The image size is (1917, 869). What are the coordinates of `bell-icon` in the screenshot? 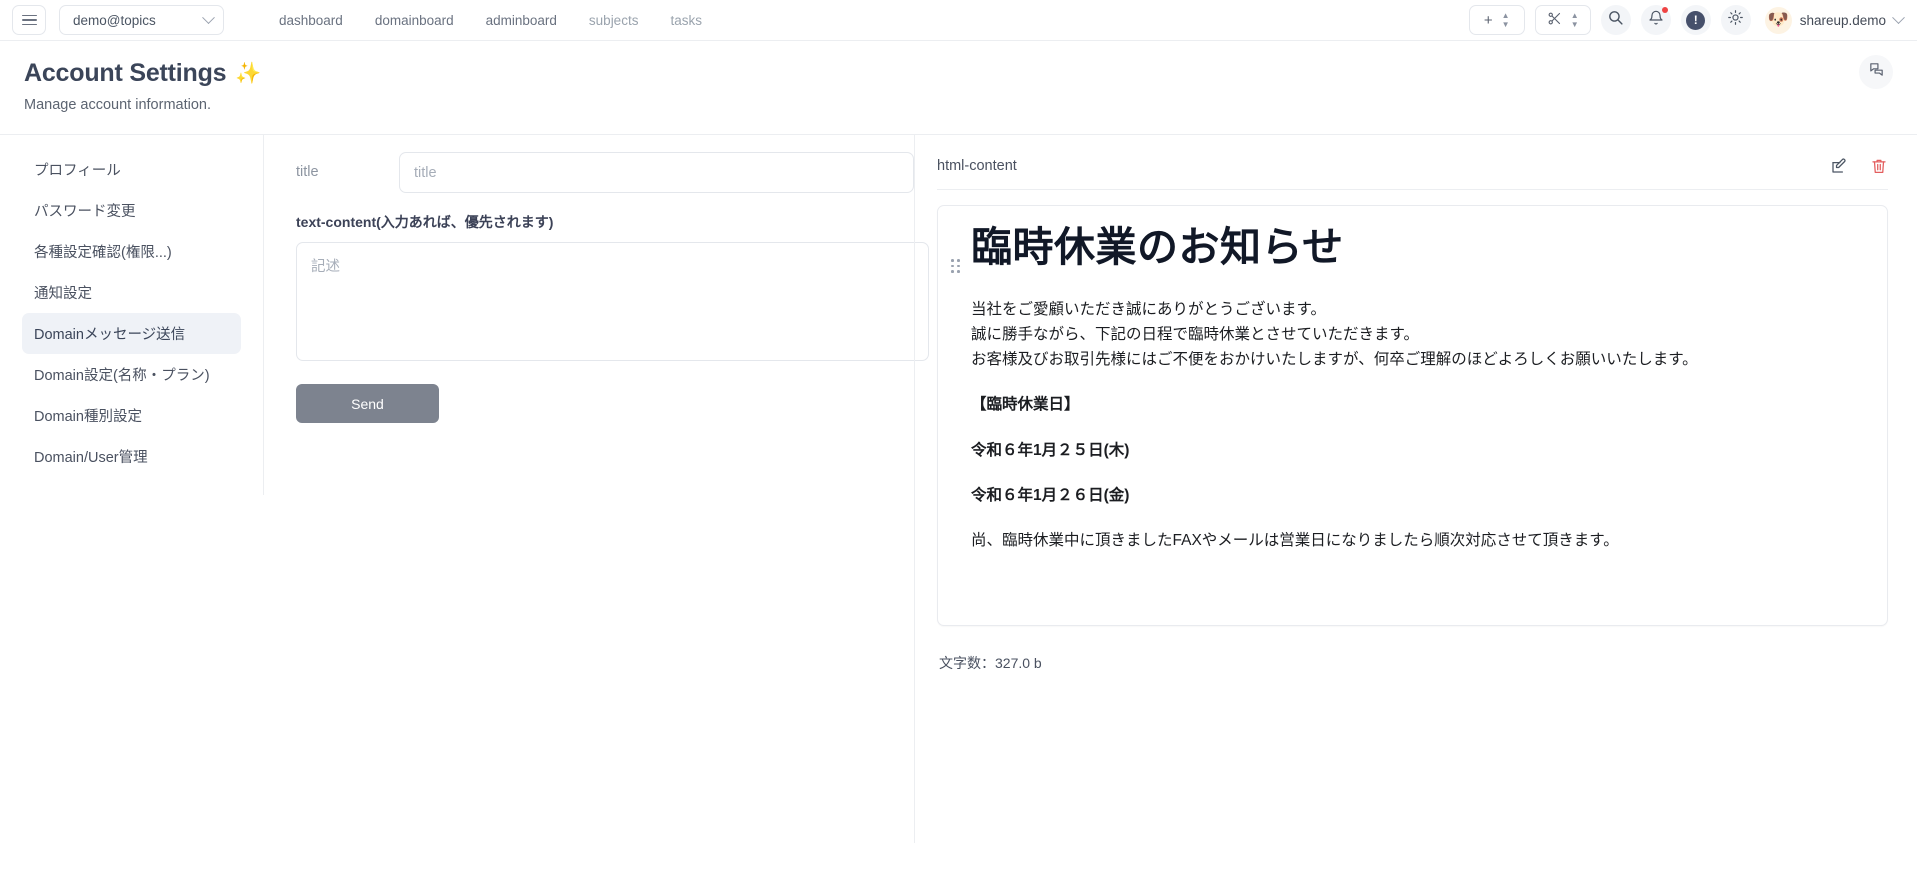 It's located at (1656, 20).